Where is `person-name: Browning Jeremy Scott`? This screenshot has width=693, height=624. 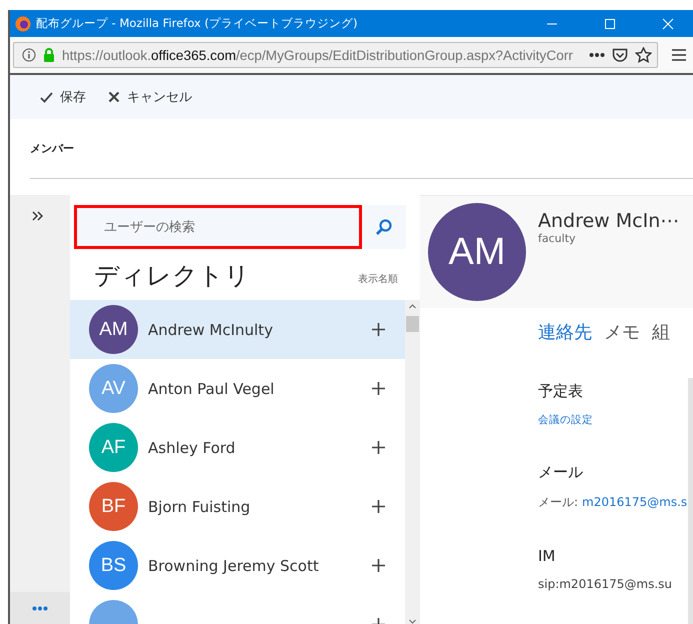 person-name: Browning Jeremy Scott is located at coordinates (233, 565).